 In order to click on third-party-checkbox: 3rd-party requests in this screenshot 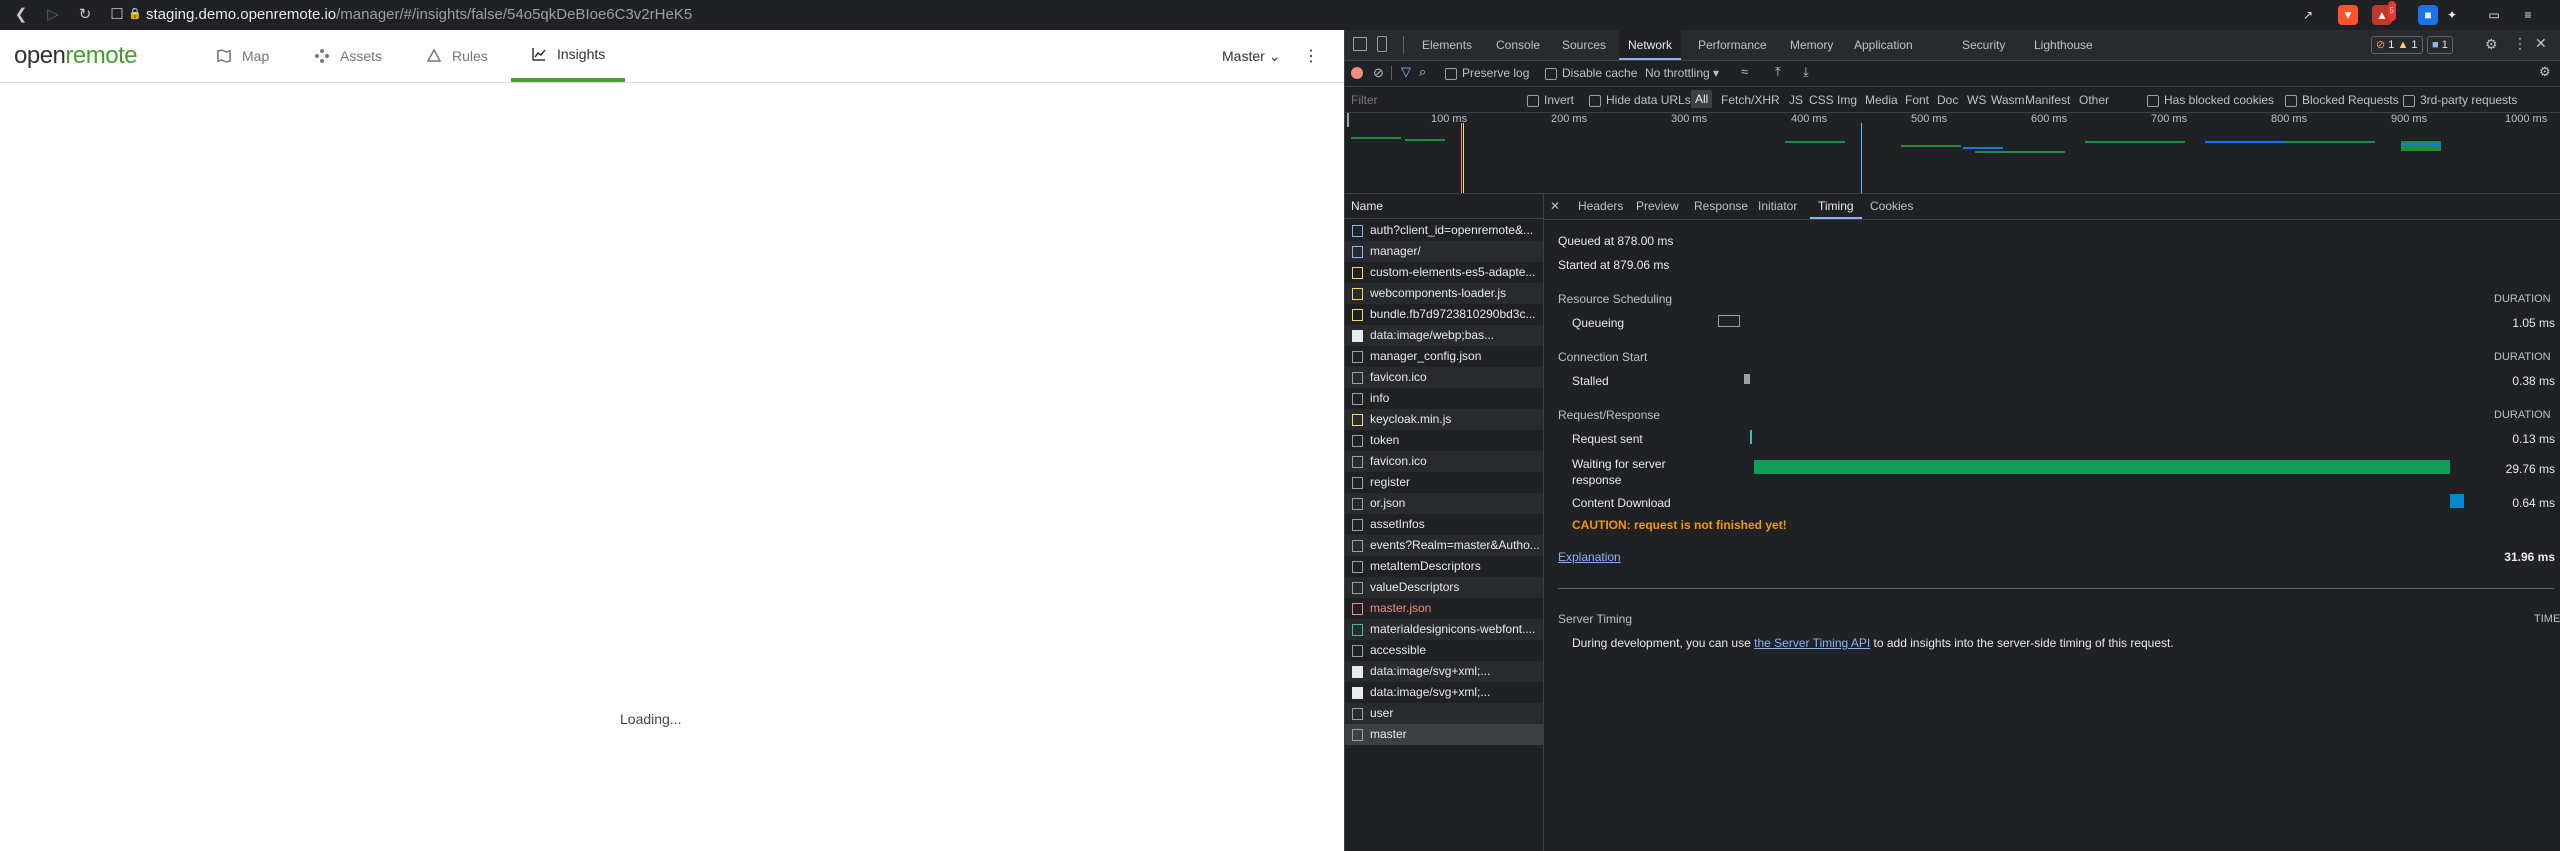, I will do `click(2460, 100)`.